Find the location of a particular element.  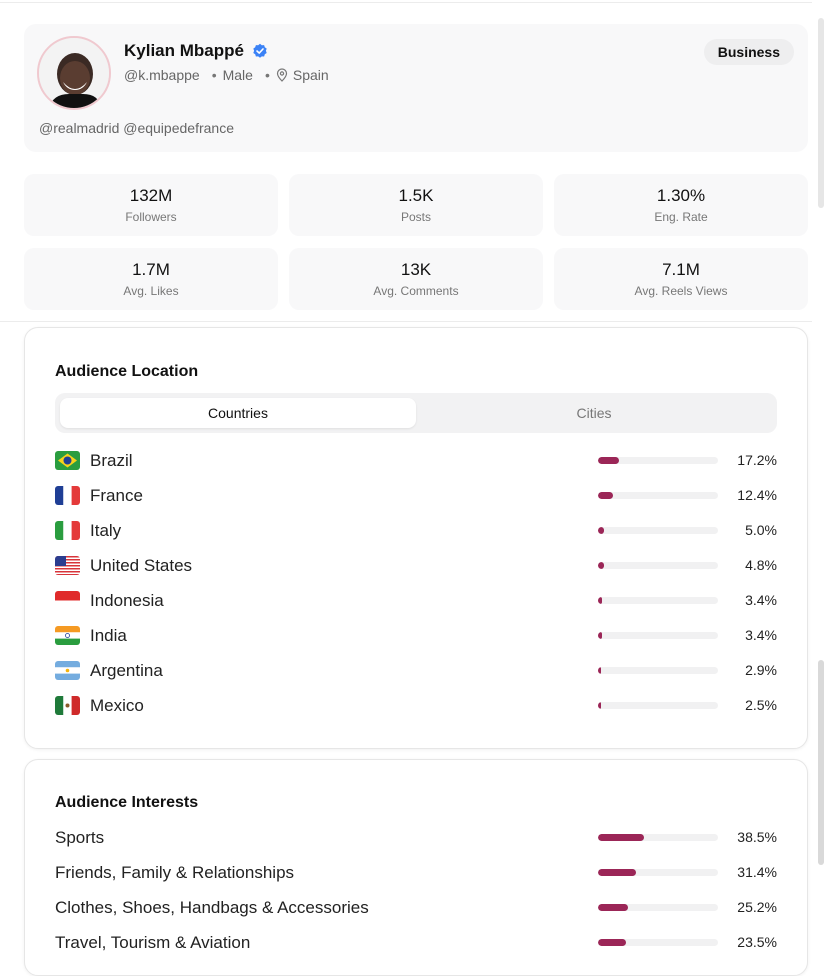

audience-interests-title: Audience Interests is located at coordinates (127, 802).